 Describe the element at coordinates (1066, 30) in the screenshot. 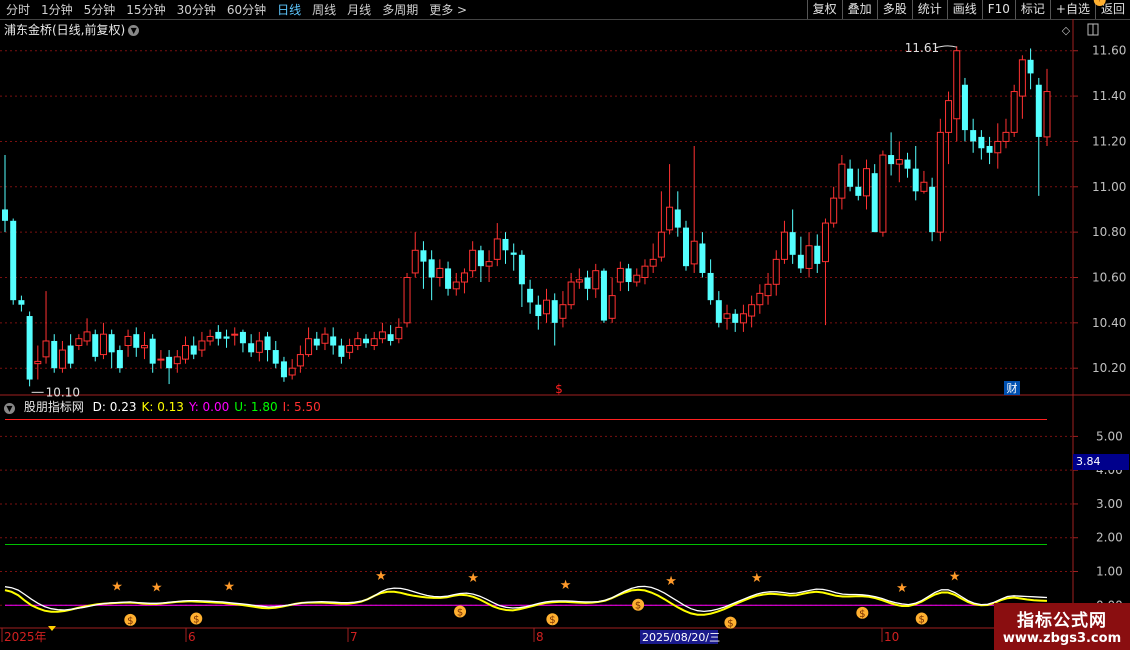

I see `diamond-icon: ◇` at that location.